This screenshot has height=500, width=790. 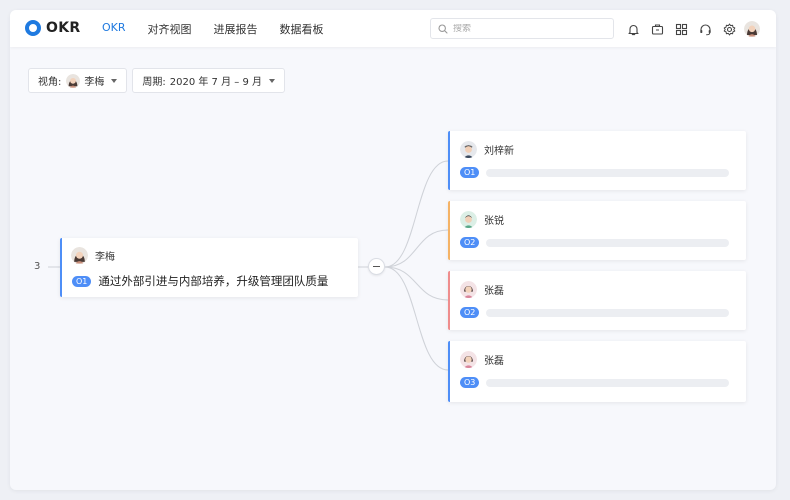 I want to click on child-objective-card: 张磊 O3, so click(x=597, y=371).